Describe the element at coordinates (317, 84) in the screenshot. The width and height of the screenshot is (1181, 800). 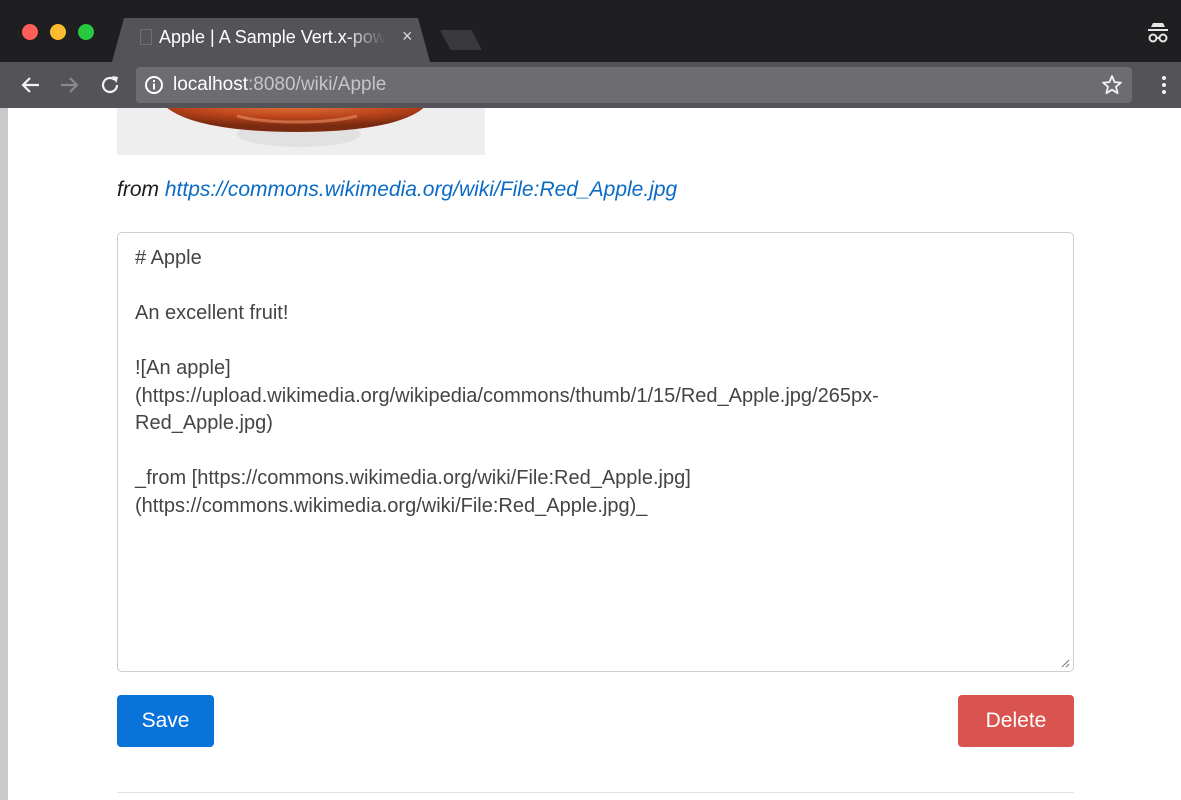
I see `url-path: :8080/wiki/Apple` at that location.